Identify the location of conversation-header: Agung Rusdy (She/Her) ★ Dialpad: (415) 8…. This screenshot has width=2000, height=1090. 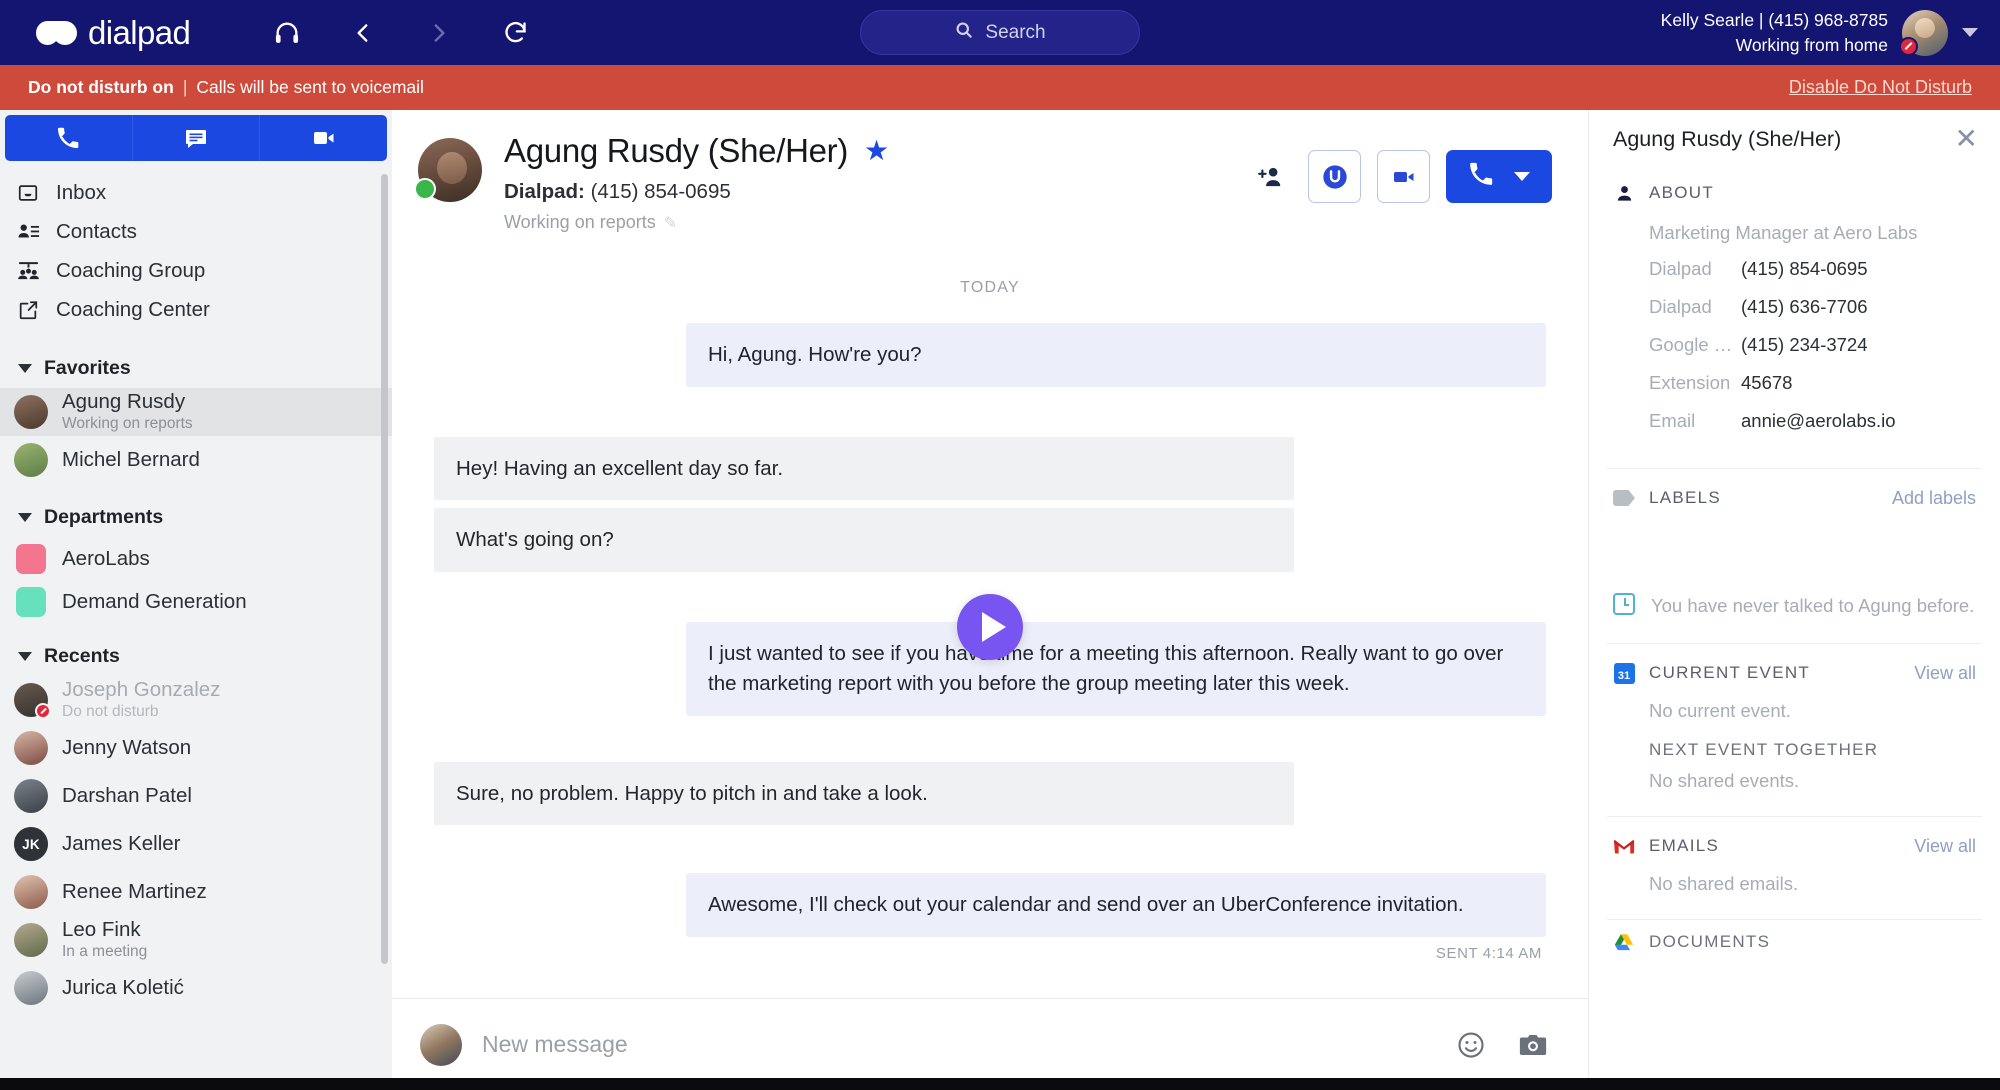
(990, 178).